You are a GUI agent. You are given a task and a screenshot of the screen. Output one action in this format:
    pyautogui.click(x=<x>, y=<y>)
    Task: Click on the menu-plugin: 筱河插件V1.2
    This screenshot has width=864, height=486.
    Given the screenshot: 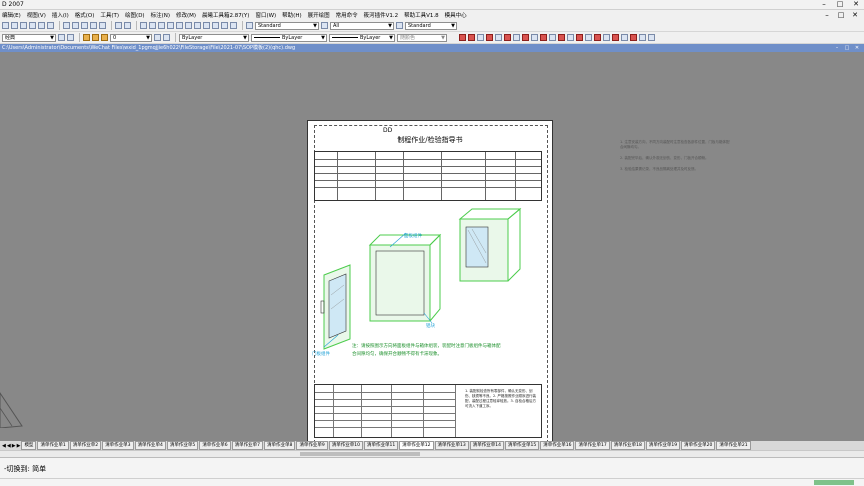 What is the action you would take?
    pyautogui.click(x=381, y=15)
    